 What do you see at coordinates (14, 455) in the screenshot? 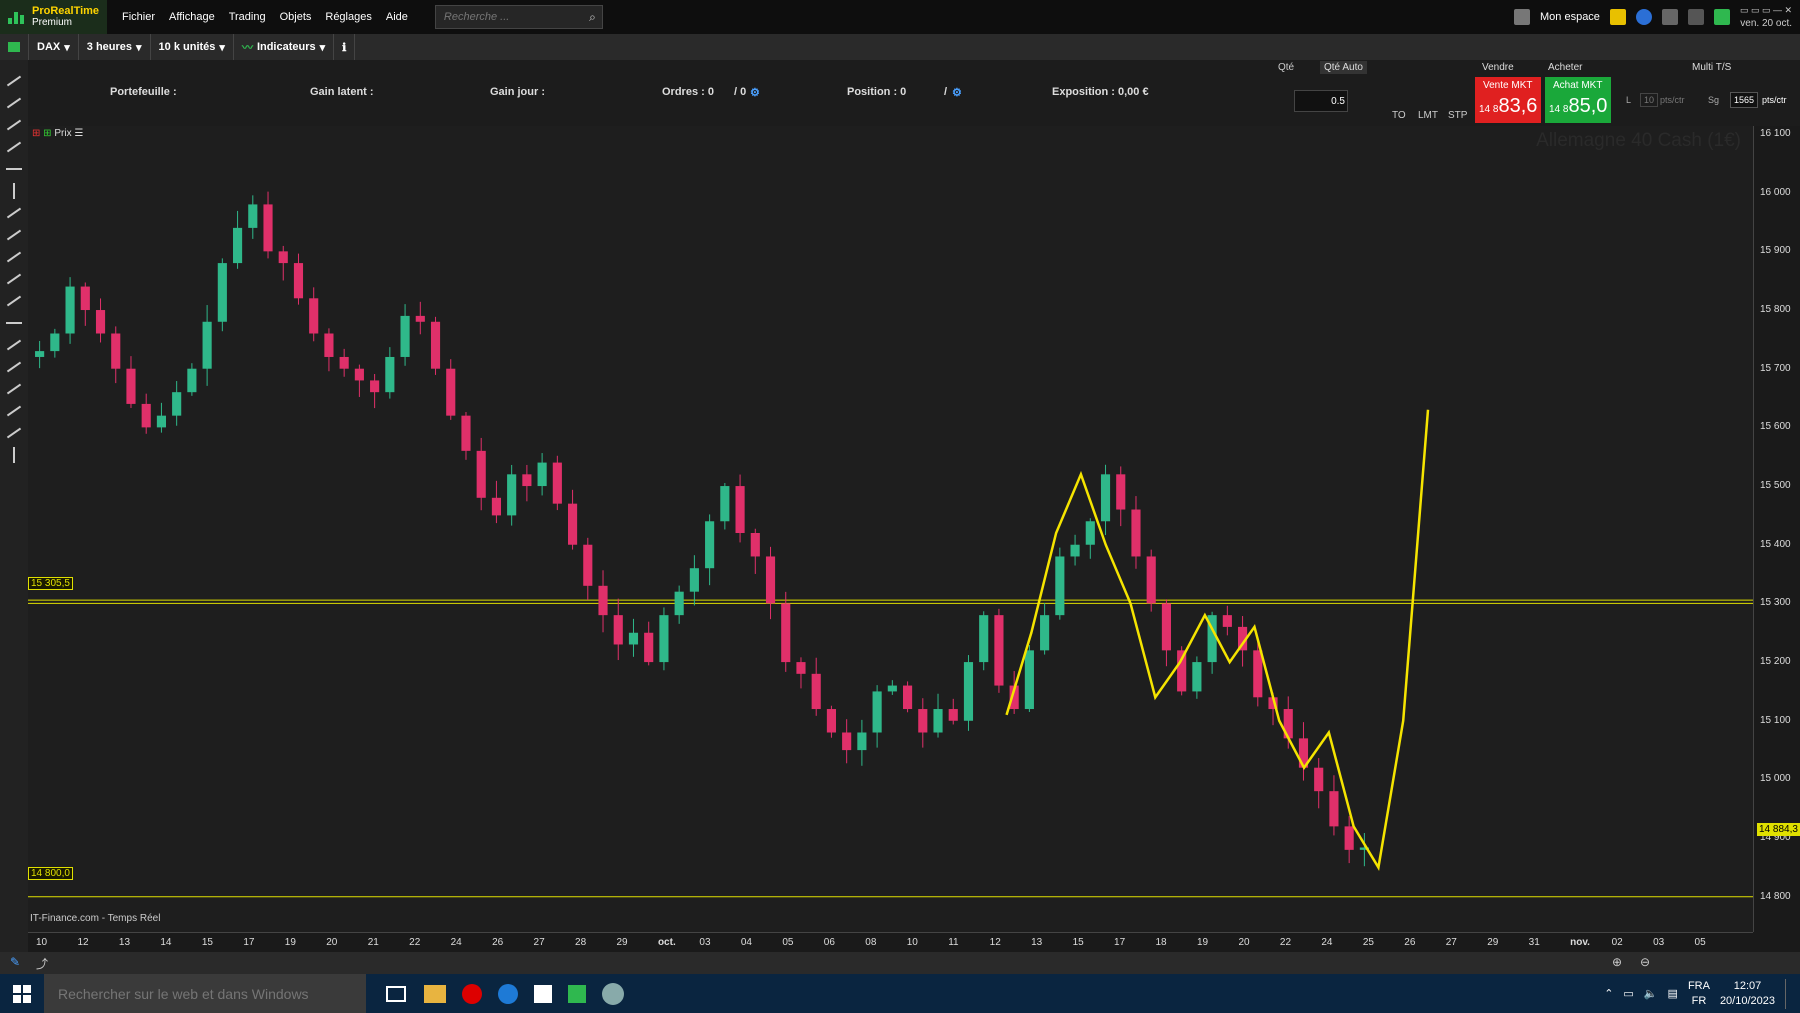
I see `arrow-up-tool-icon` at bounding box center [14, 455].